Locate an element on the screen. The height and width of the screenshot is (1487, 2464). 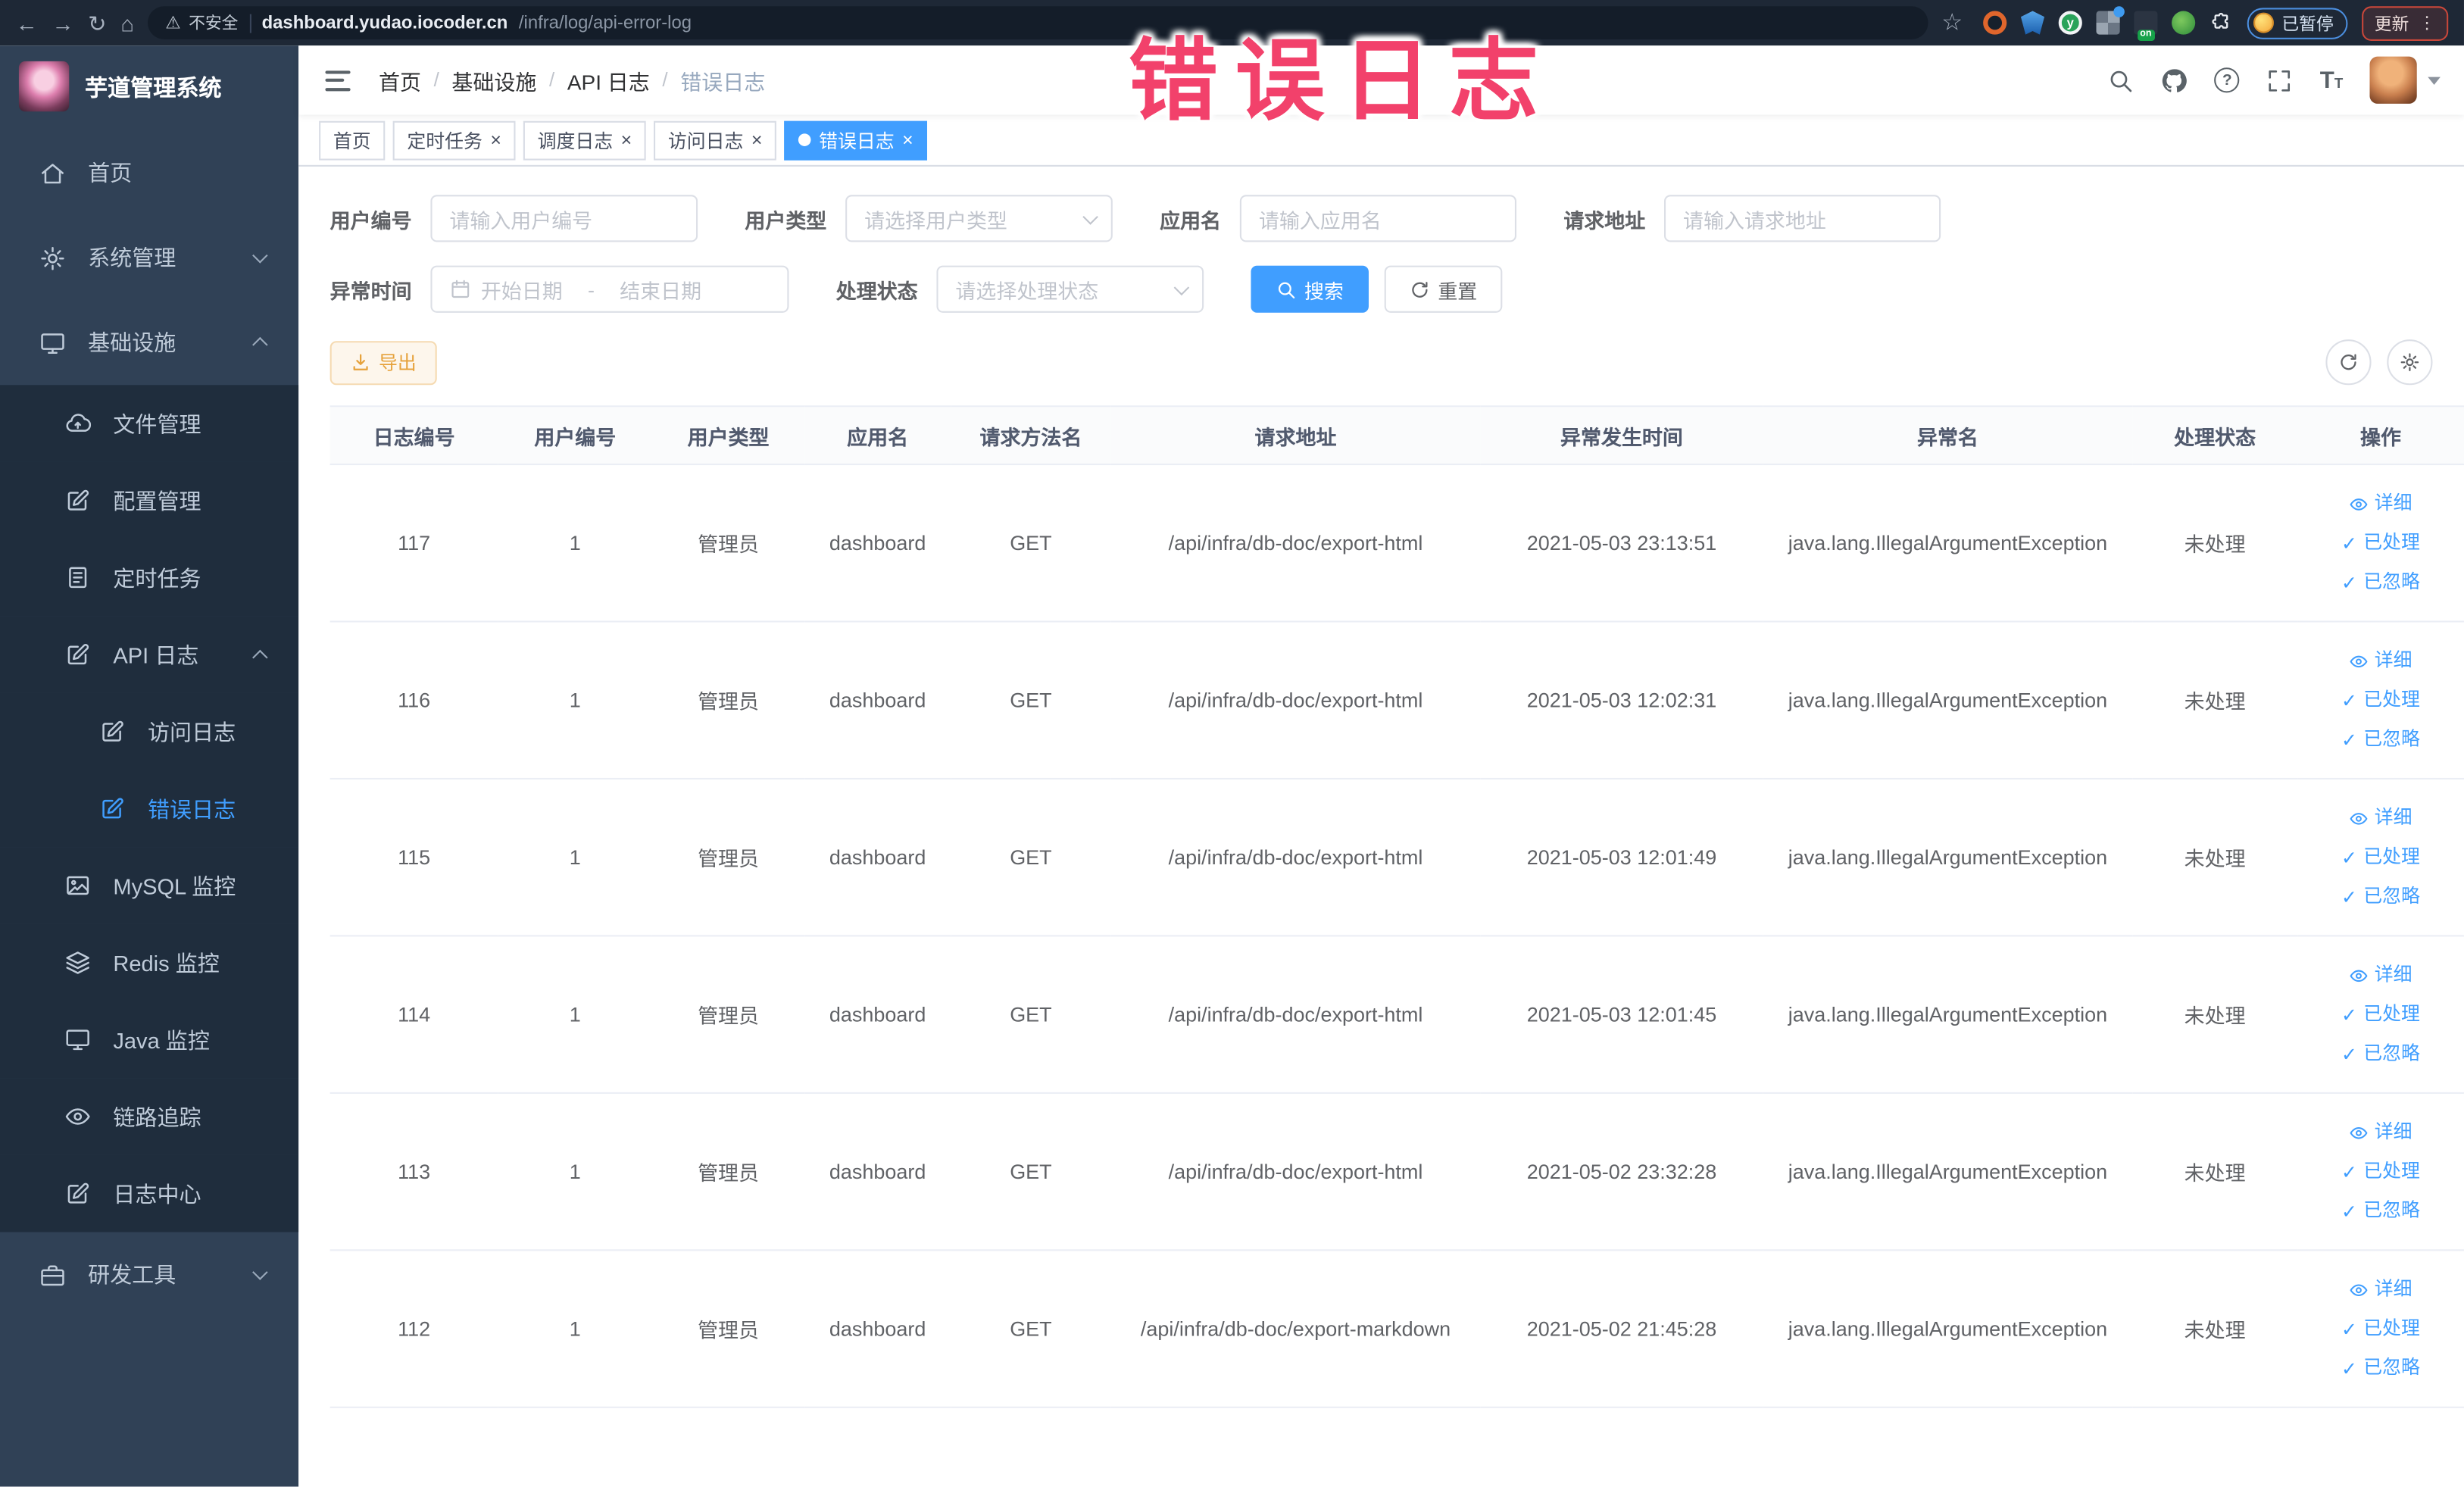
breadcrumb-item: 基础设施 is located at coordinates (493, 79).